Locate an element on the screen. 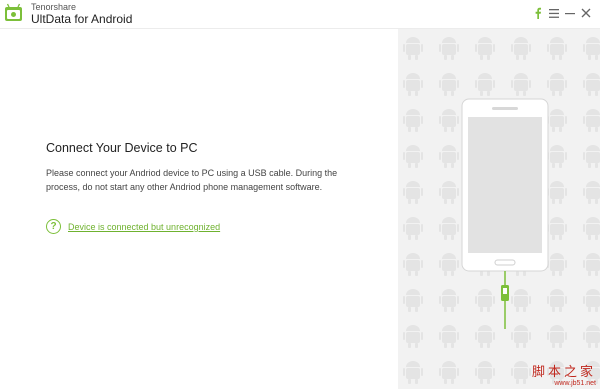 The image size is (600, 389). app-title: UltData for Android is located at coordinates (82, 19).